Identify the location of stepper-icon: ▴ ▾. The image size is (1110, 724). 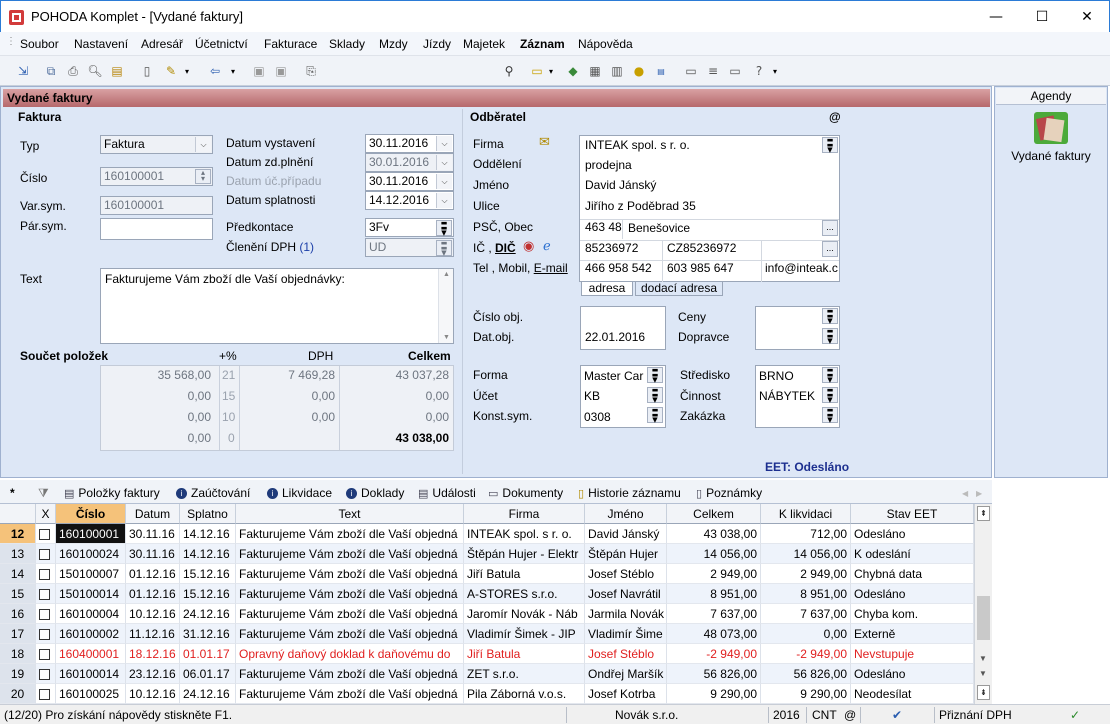
(203, 176).